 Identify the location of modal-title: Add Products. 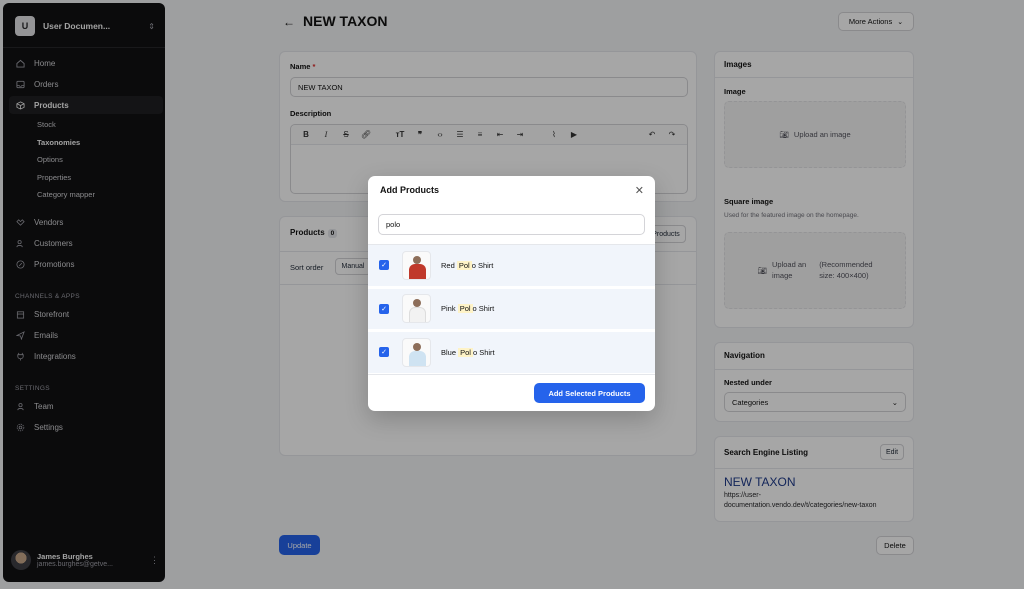
(410, 190).